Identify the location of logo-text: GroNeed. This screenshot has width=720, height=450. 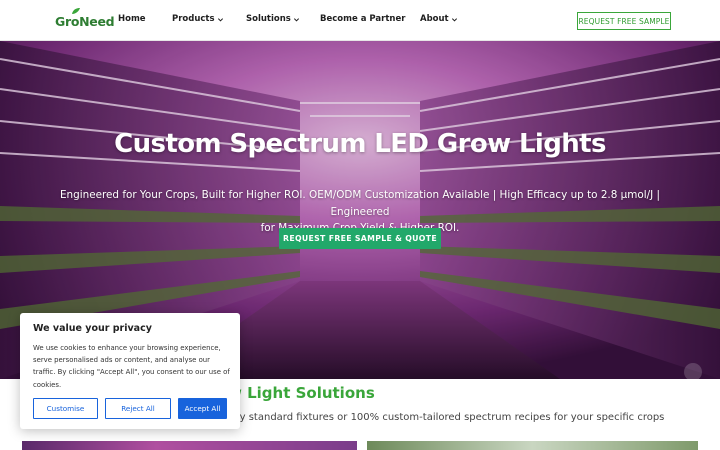
(85, 21).